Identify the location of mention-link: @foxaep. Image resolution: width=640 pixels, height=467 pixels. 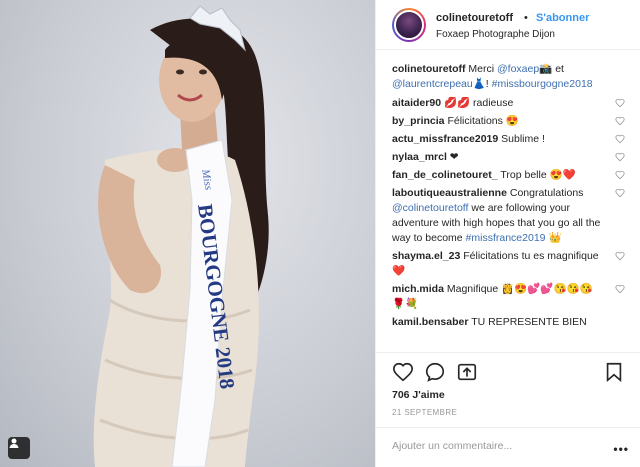
(518, 69).